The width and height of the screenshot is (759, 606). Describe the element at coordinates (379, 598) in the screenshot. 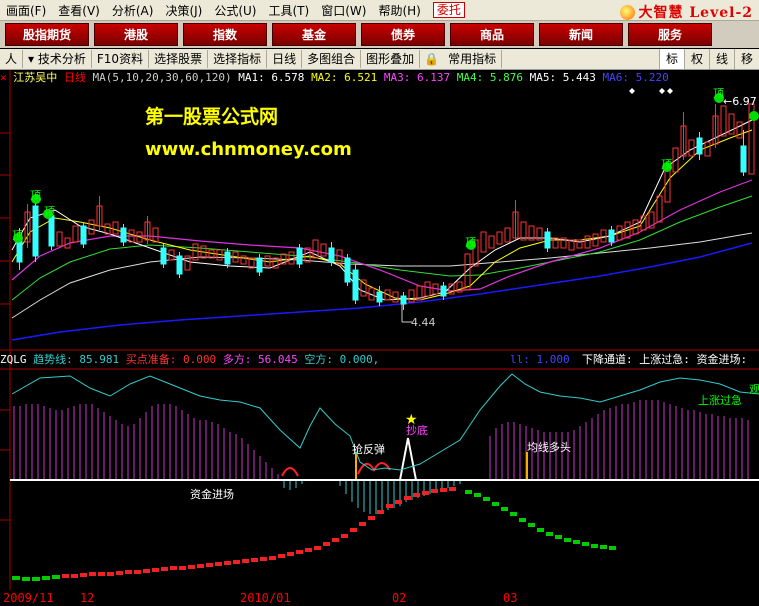

I see `date-axis: 2009/11 12 2010/01 02 03` at that location.